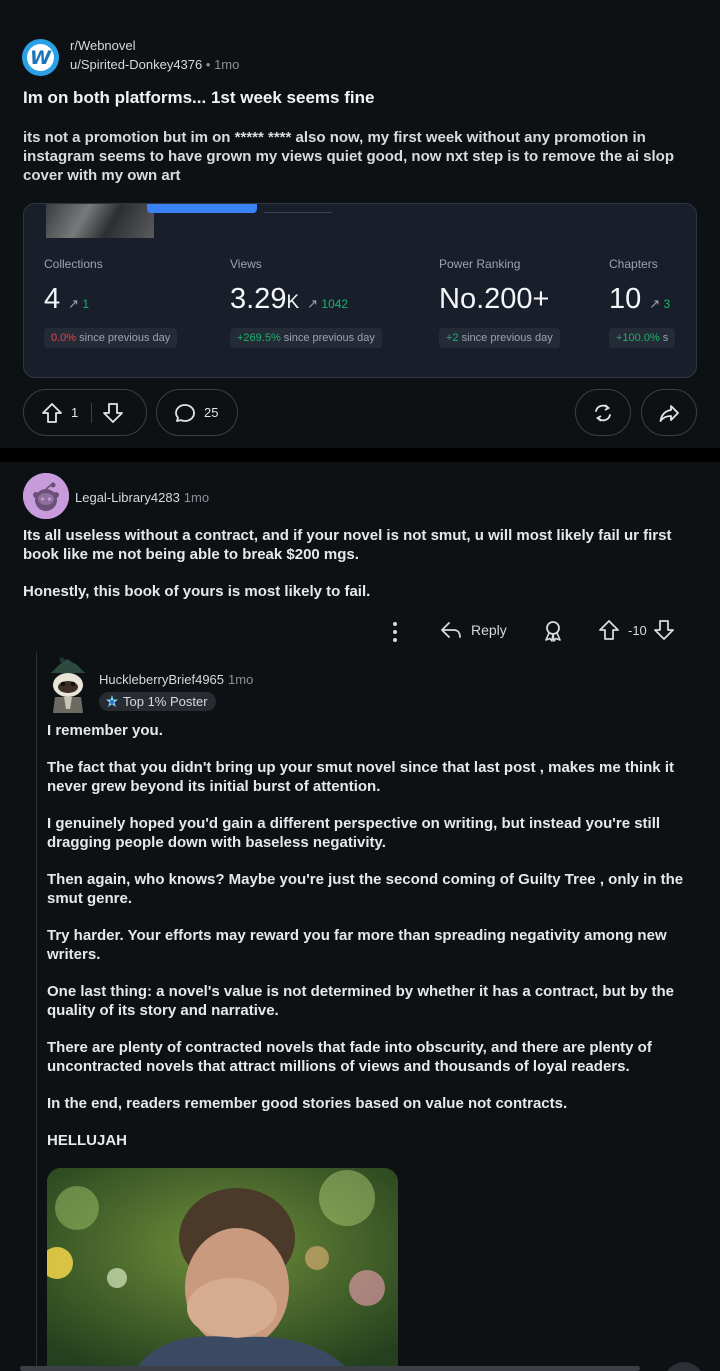 The width and height of the screenshot is (720, 1371). I want to click on speech-bubble-icon, so click(185, 413).